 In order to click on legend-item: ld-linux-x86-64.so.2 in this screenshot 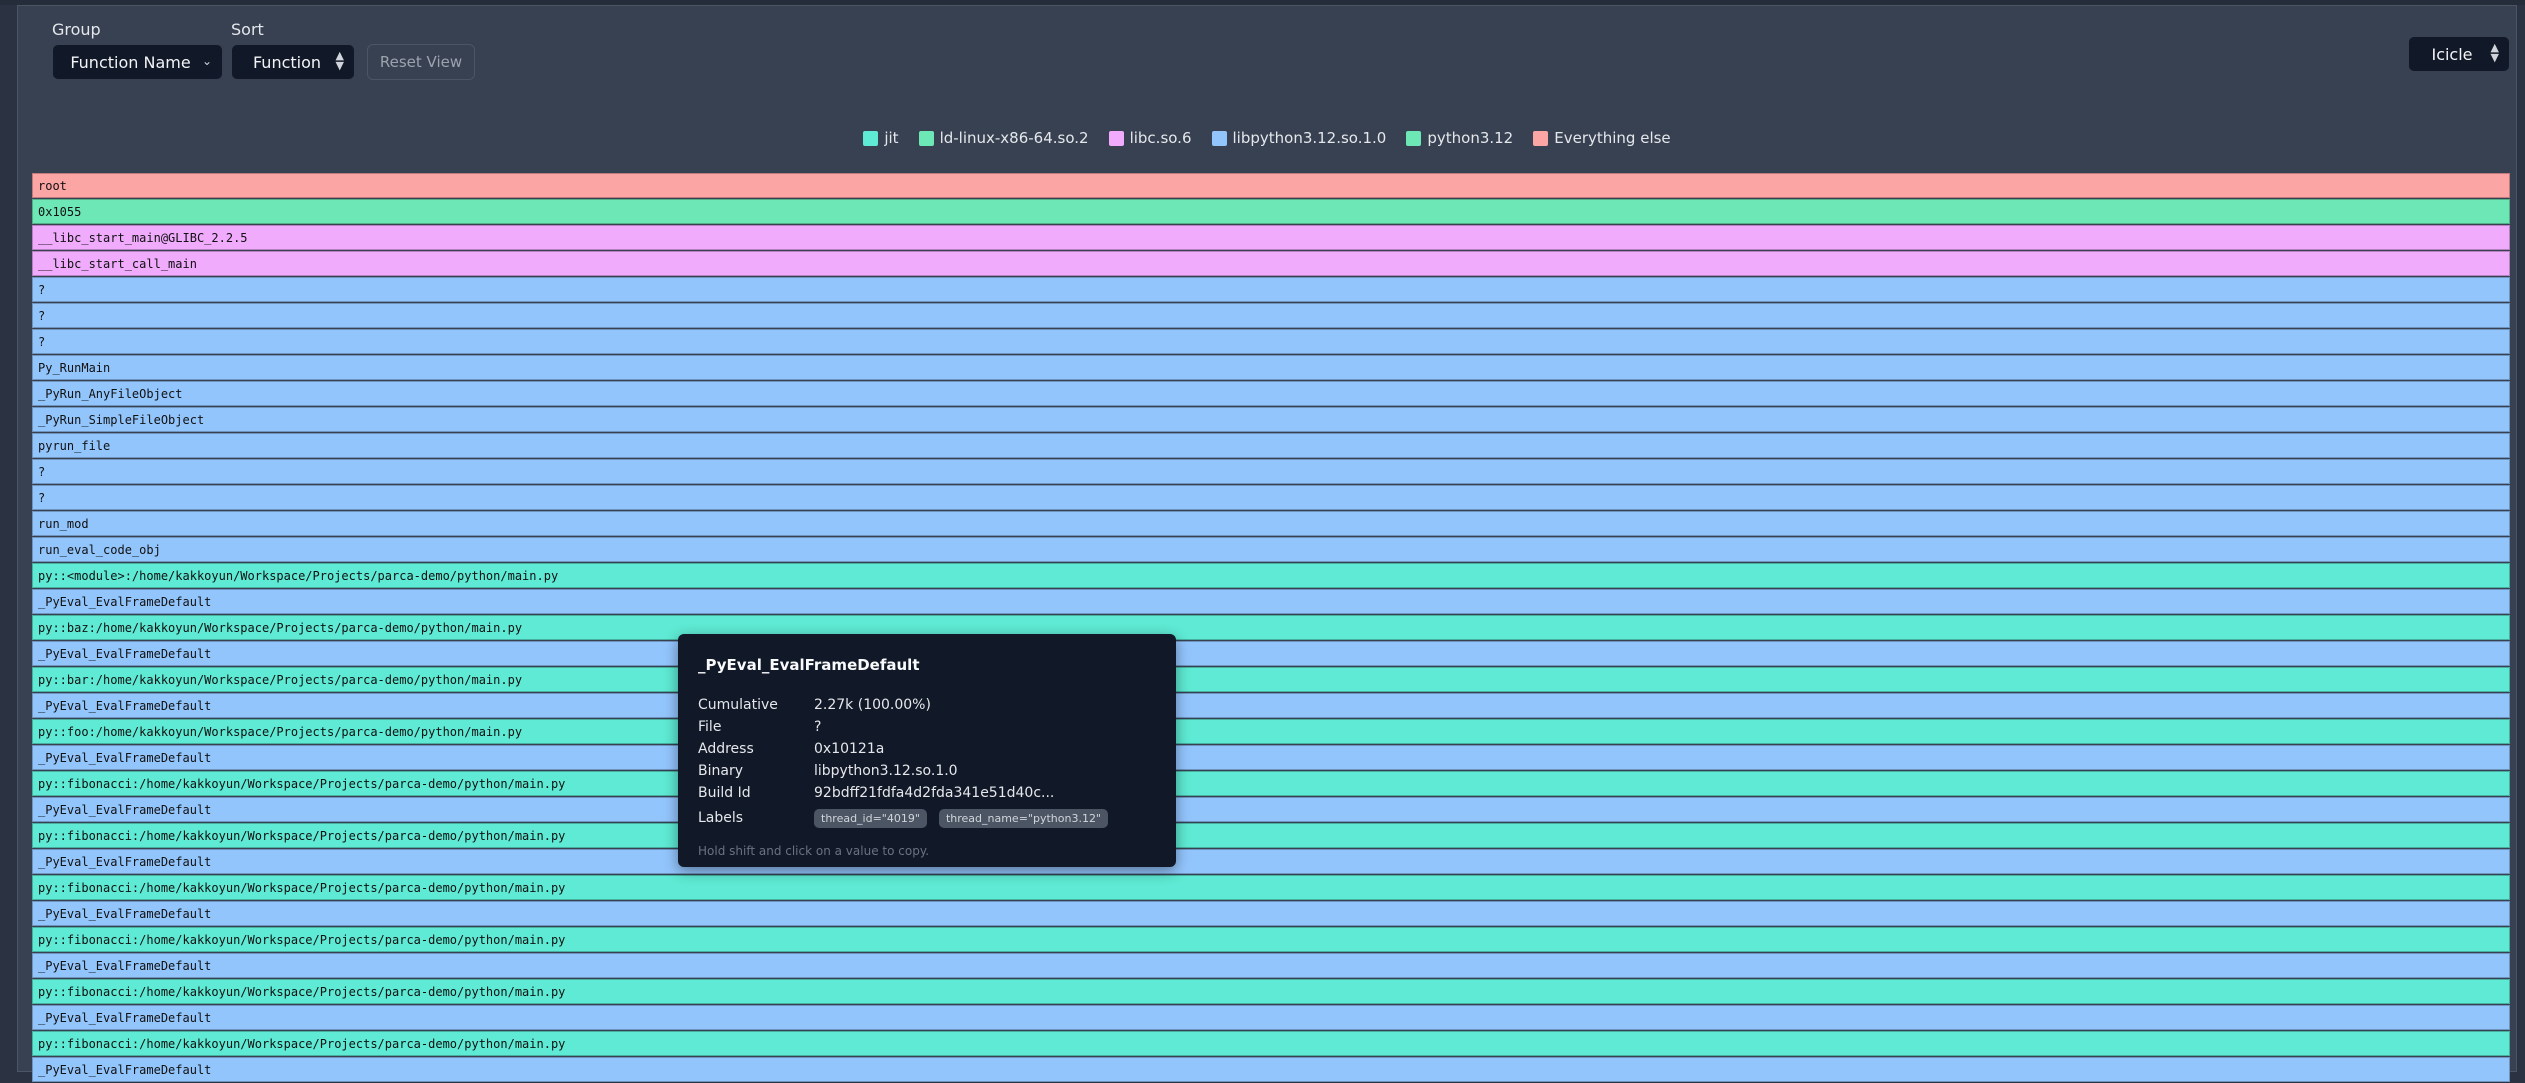, I will do `click(1003, 138)`.